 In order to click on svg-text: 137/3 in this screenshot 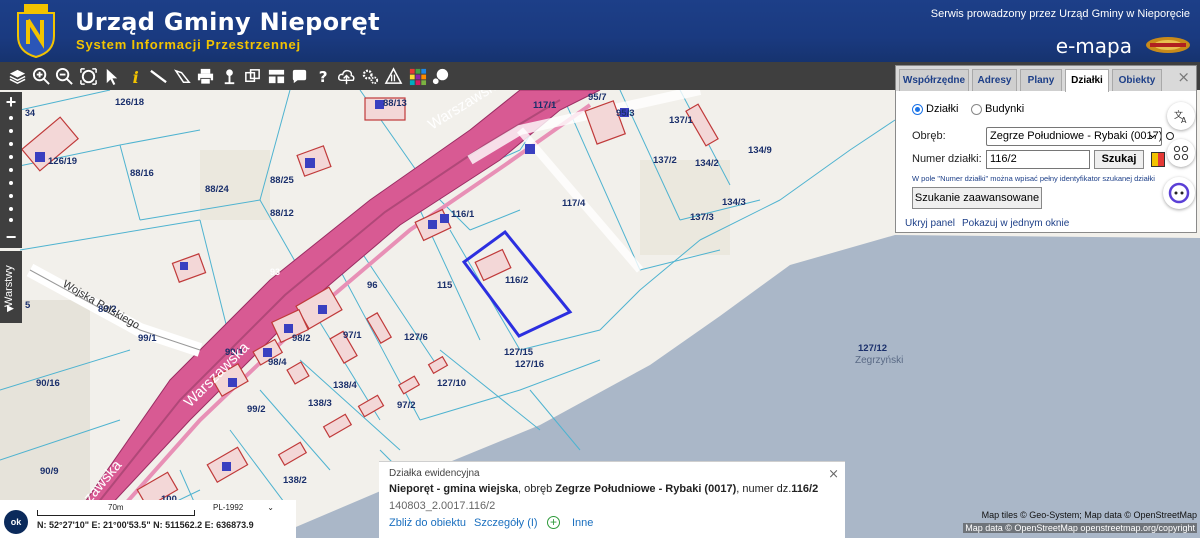, I will do `click(702, 217)`.